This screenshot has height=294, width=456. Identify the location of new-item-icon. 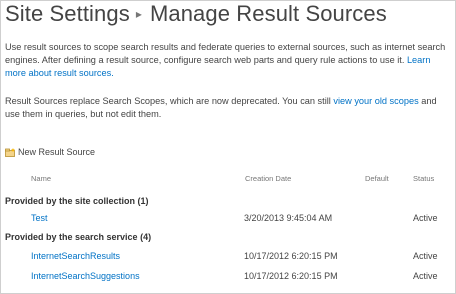
(10, 152).